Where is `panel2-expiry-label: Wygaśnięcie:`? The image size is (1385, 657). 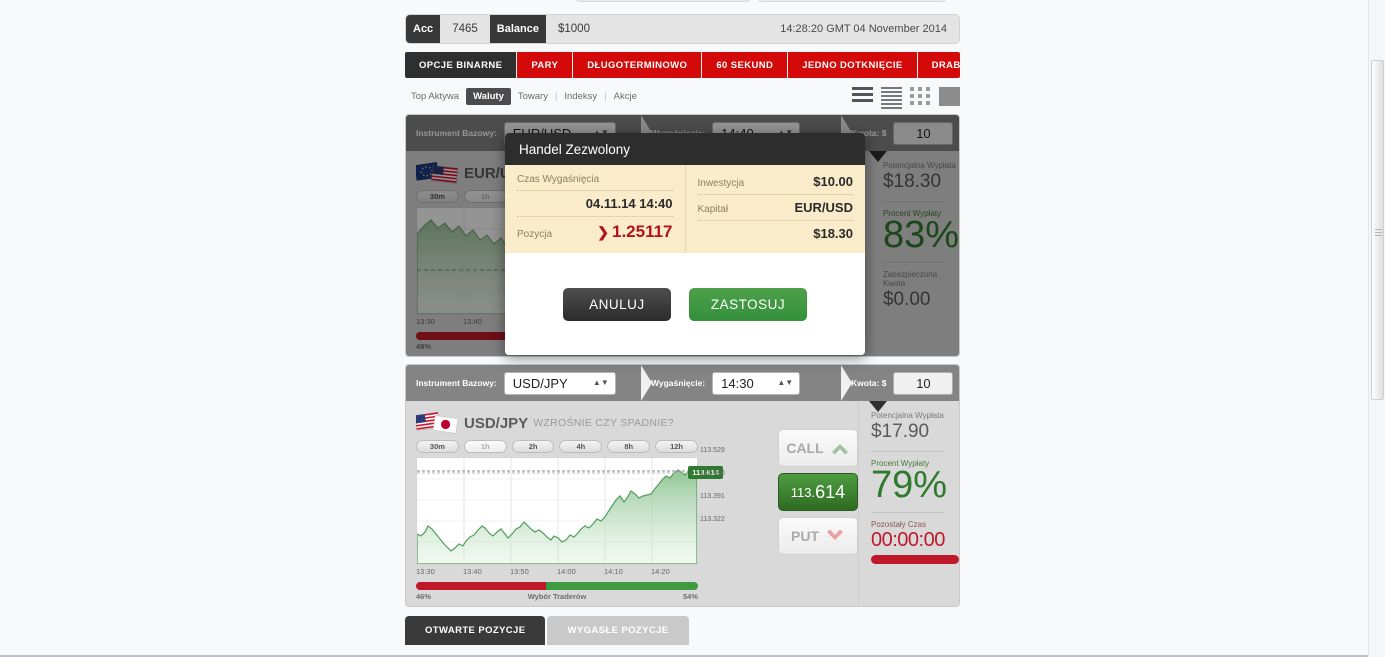 panel2-expiry-label: Wygaśnięcie: is located at coordinates (678, 383).